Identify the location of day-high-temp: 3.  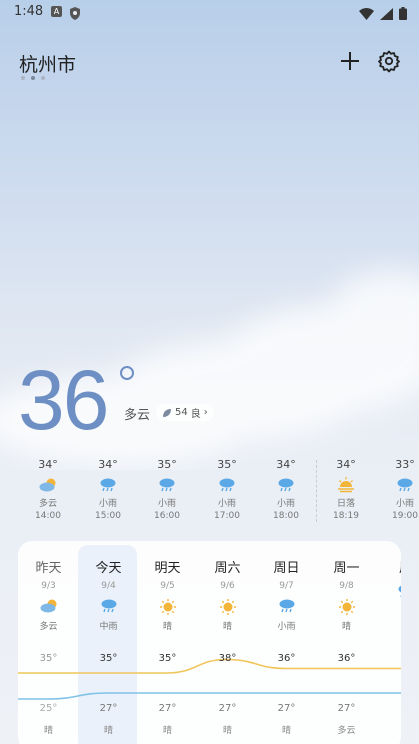
(388, 658).